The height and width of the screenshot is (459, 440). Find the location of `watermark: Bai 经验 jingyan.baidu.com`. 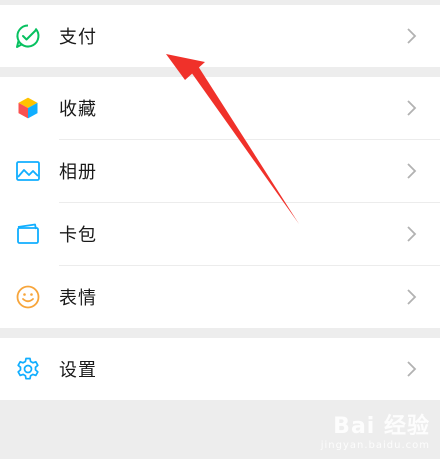

watermark: Bai 经验 jingyan.baidu.com is located at coordinates (375, 429).